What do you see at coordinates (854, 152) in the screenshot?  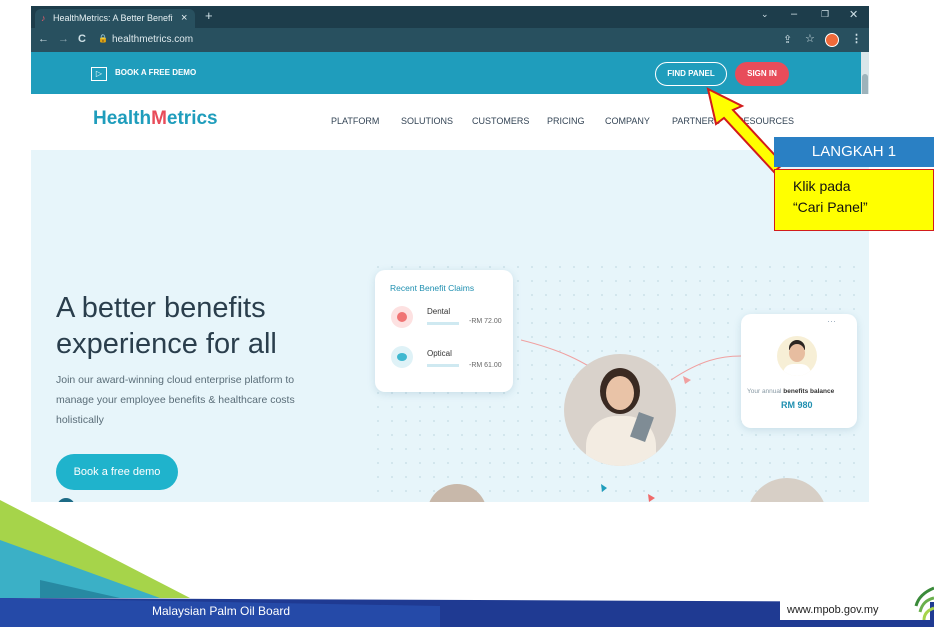 I see `step-label: LANGKAH 1` at bounding box center [854, 152].